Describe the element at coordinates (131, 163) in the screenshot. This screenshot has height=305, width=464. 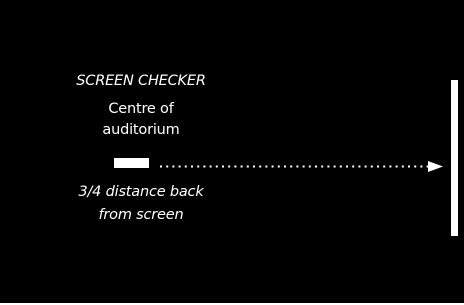
I see `screen-checker-marker` at that location.